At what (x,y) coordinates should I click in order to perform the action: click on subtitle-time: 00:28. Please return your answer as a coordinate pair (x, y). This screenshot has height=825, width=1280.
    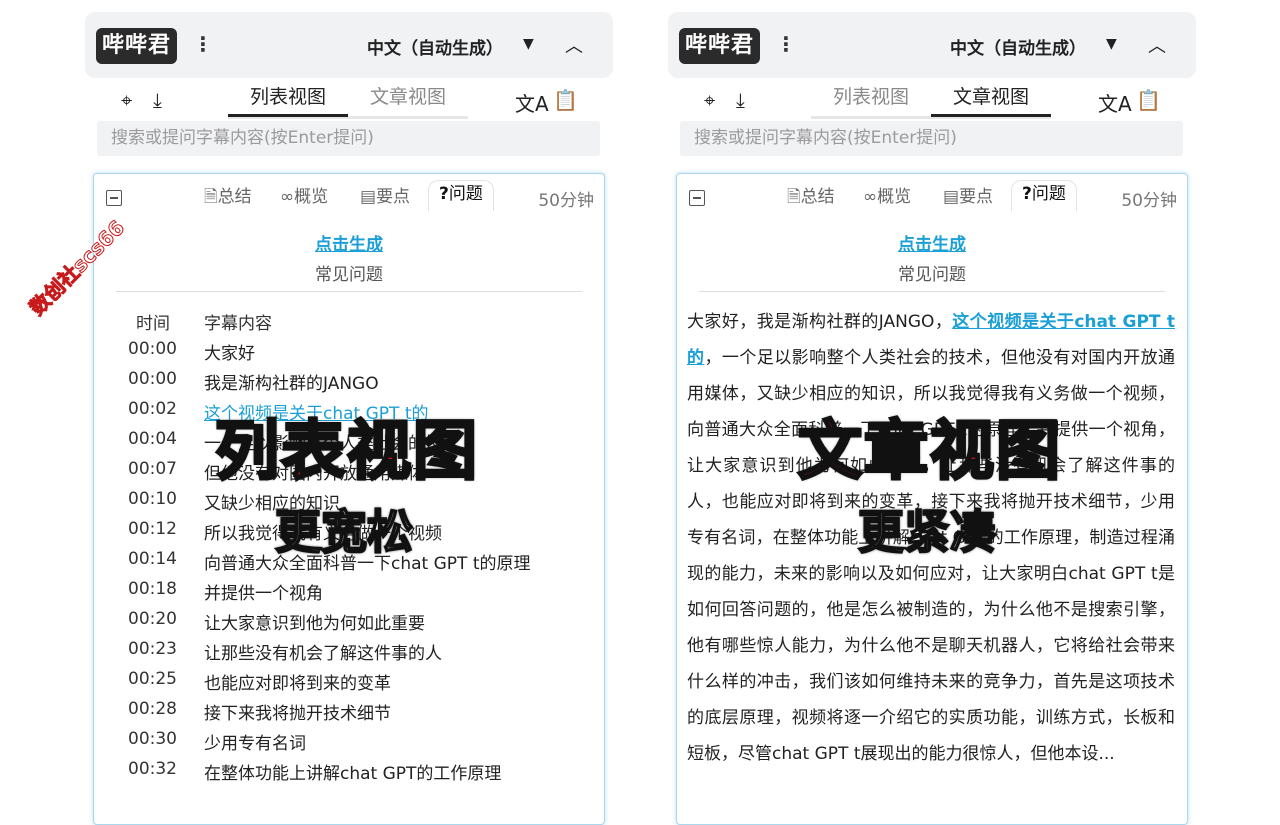
    Looking at the image, I should click on (158, 709).